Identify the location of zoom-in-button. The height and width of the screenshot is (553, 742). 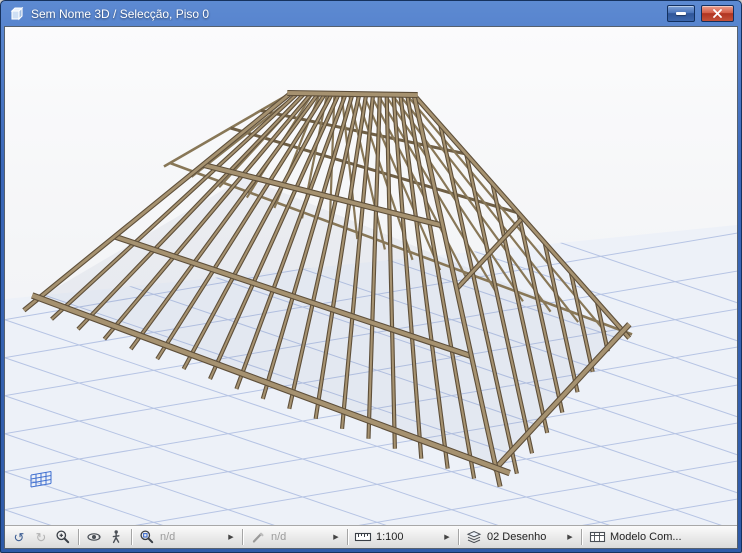
(63, 537).